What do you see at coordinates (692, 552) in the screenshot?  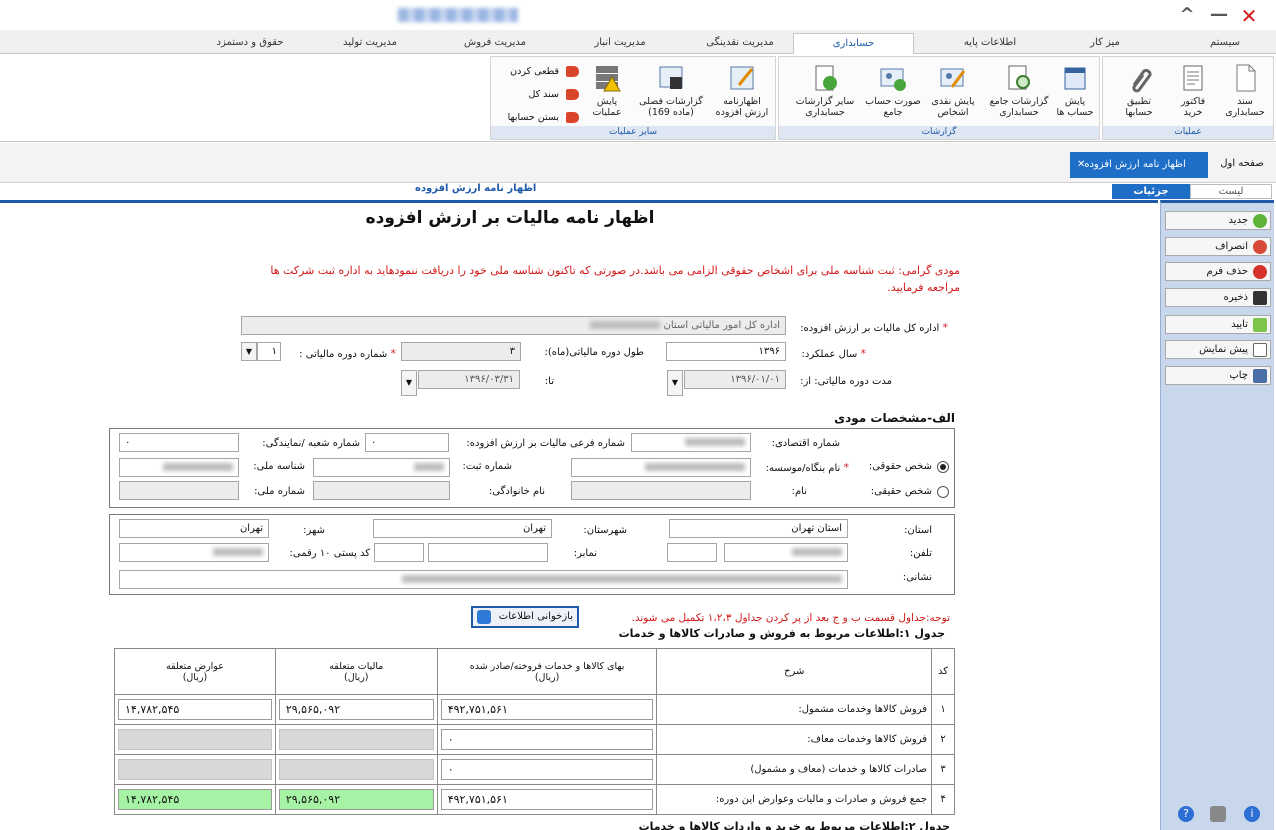 I see `phone-code-field` at bounding box center [692, 552].